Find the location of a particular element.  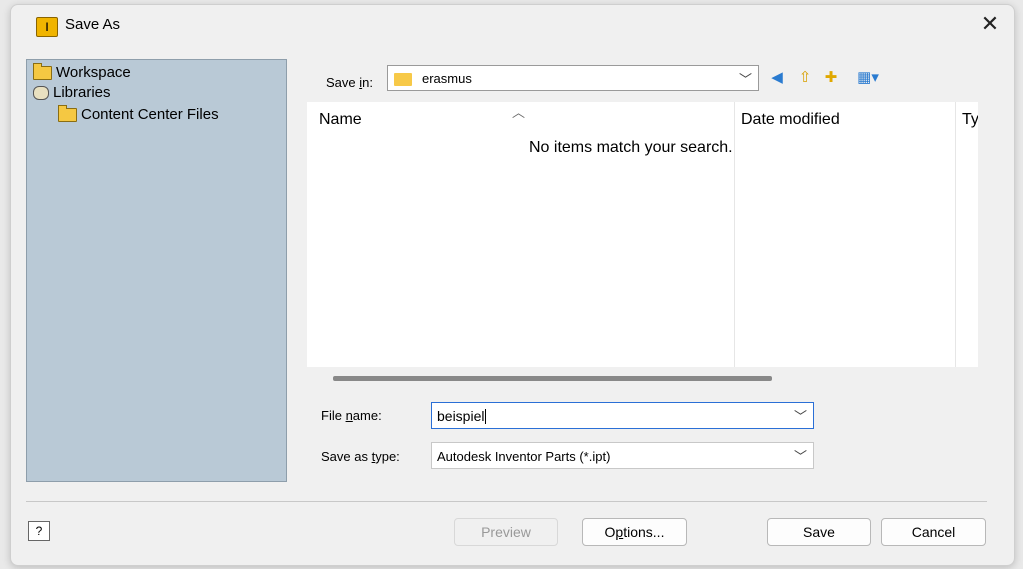

preview-button: Preview is located at coordinates (506, 532).